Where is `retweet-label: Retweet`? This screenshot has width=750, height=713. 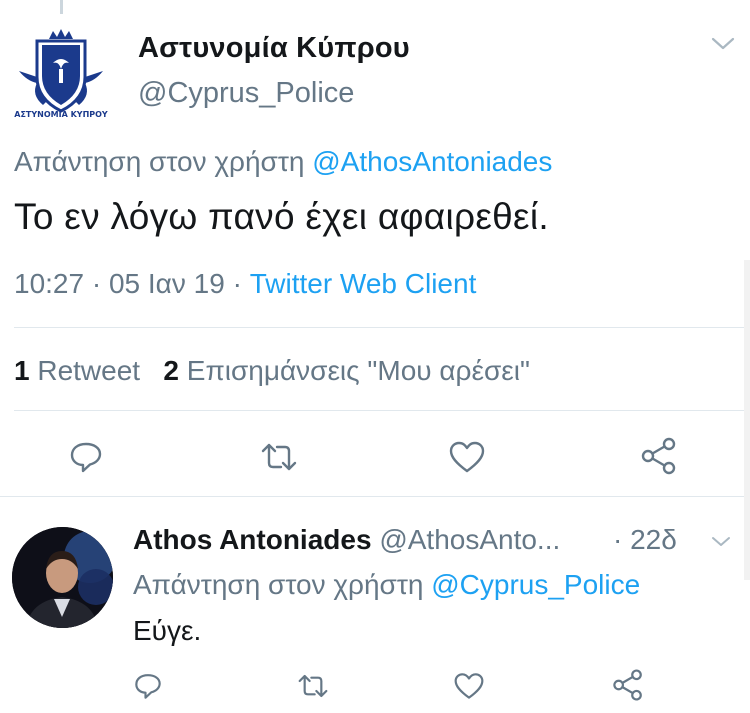
retweet-label: Retweet is located at coordinates (89, 370).